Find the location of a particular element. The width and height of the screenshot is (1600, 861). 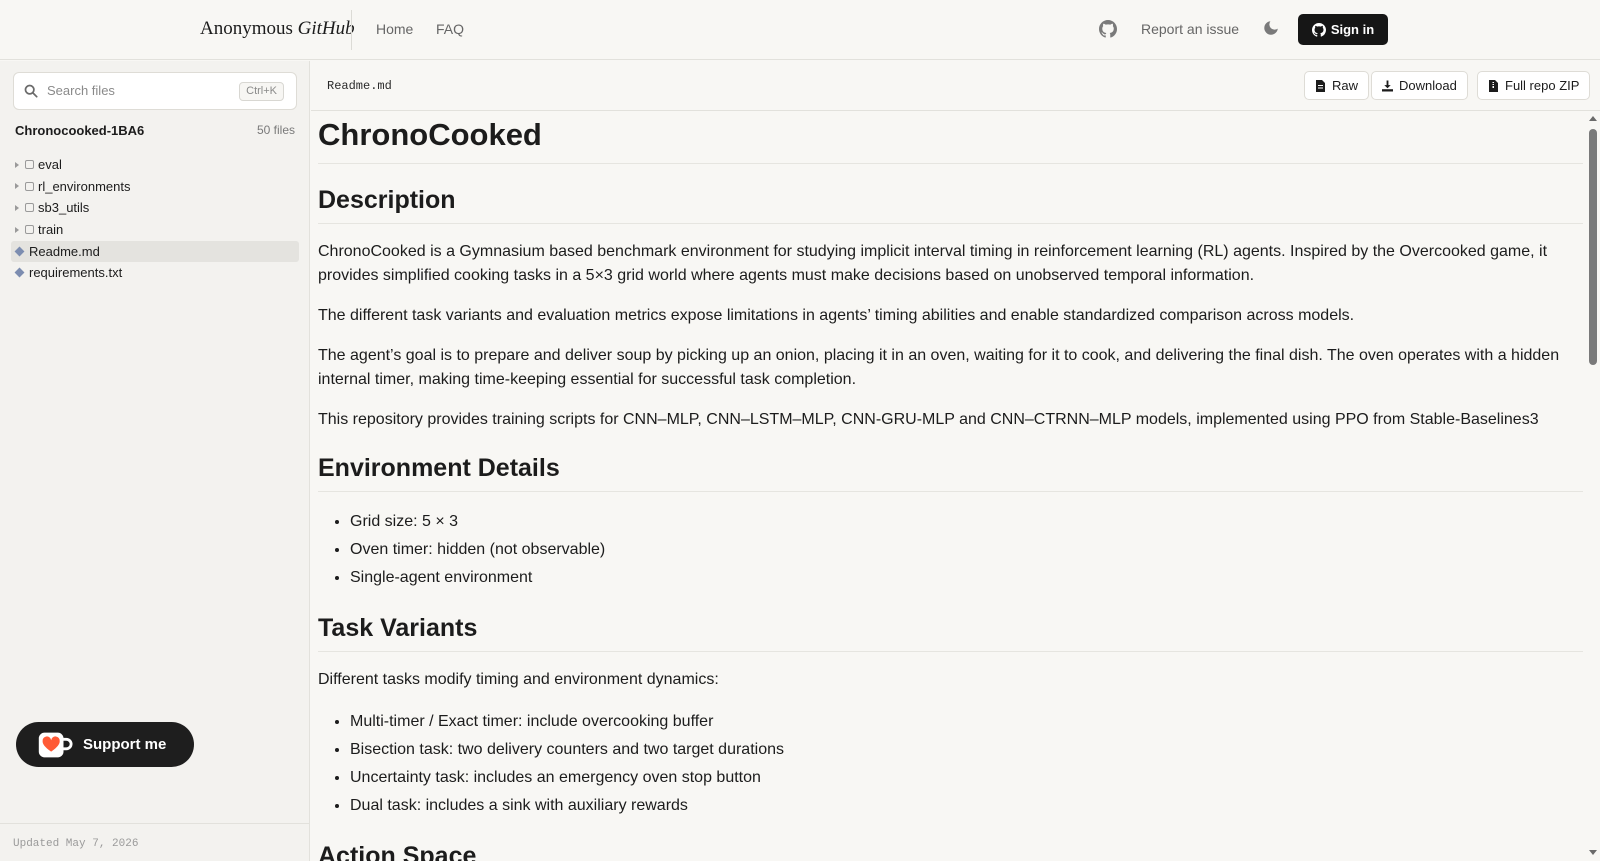

sign-in-label: Sign in is located at coordinates (1352, 29).